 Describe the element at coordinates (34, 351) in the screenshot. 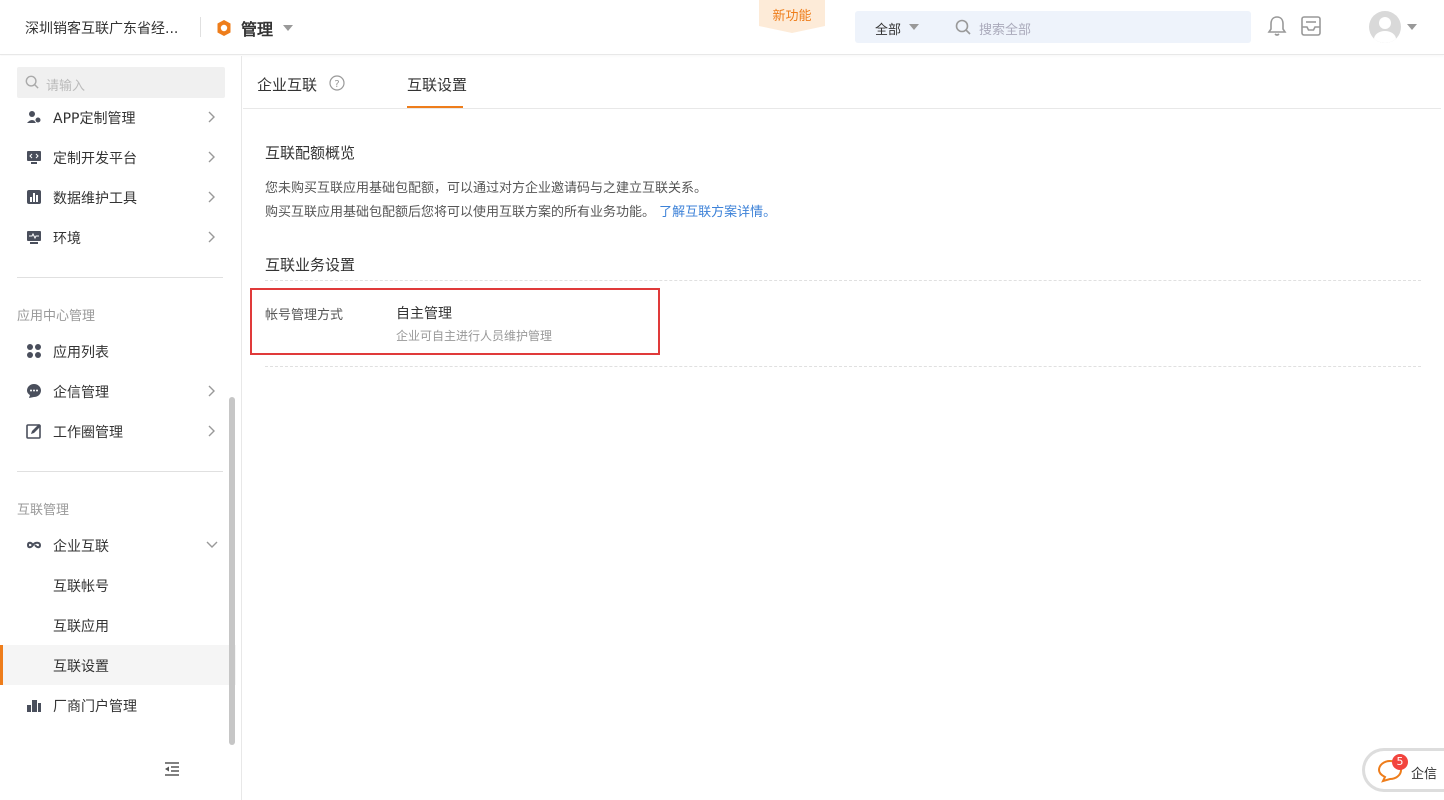

I see `grid-icon` at that location.